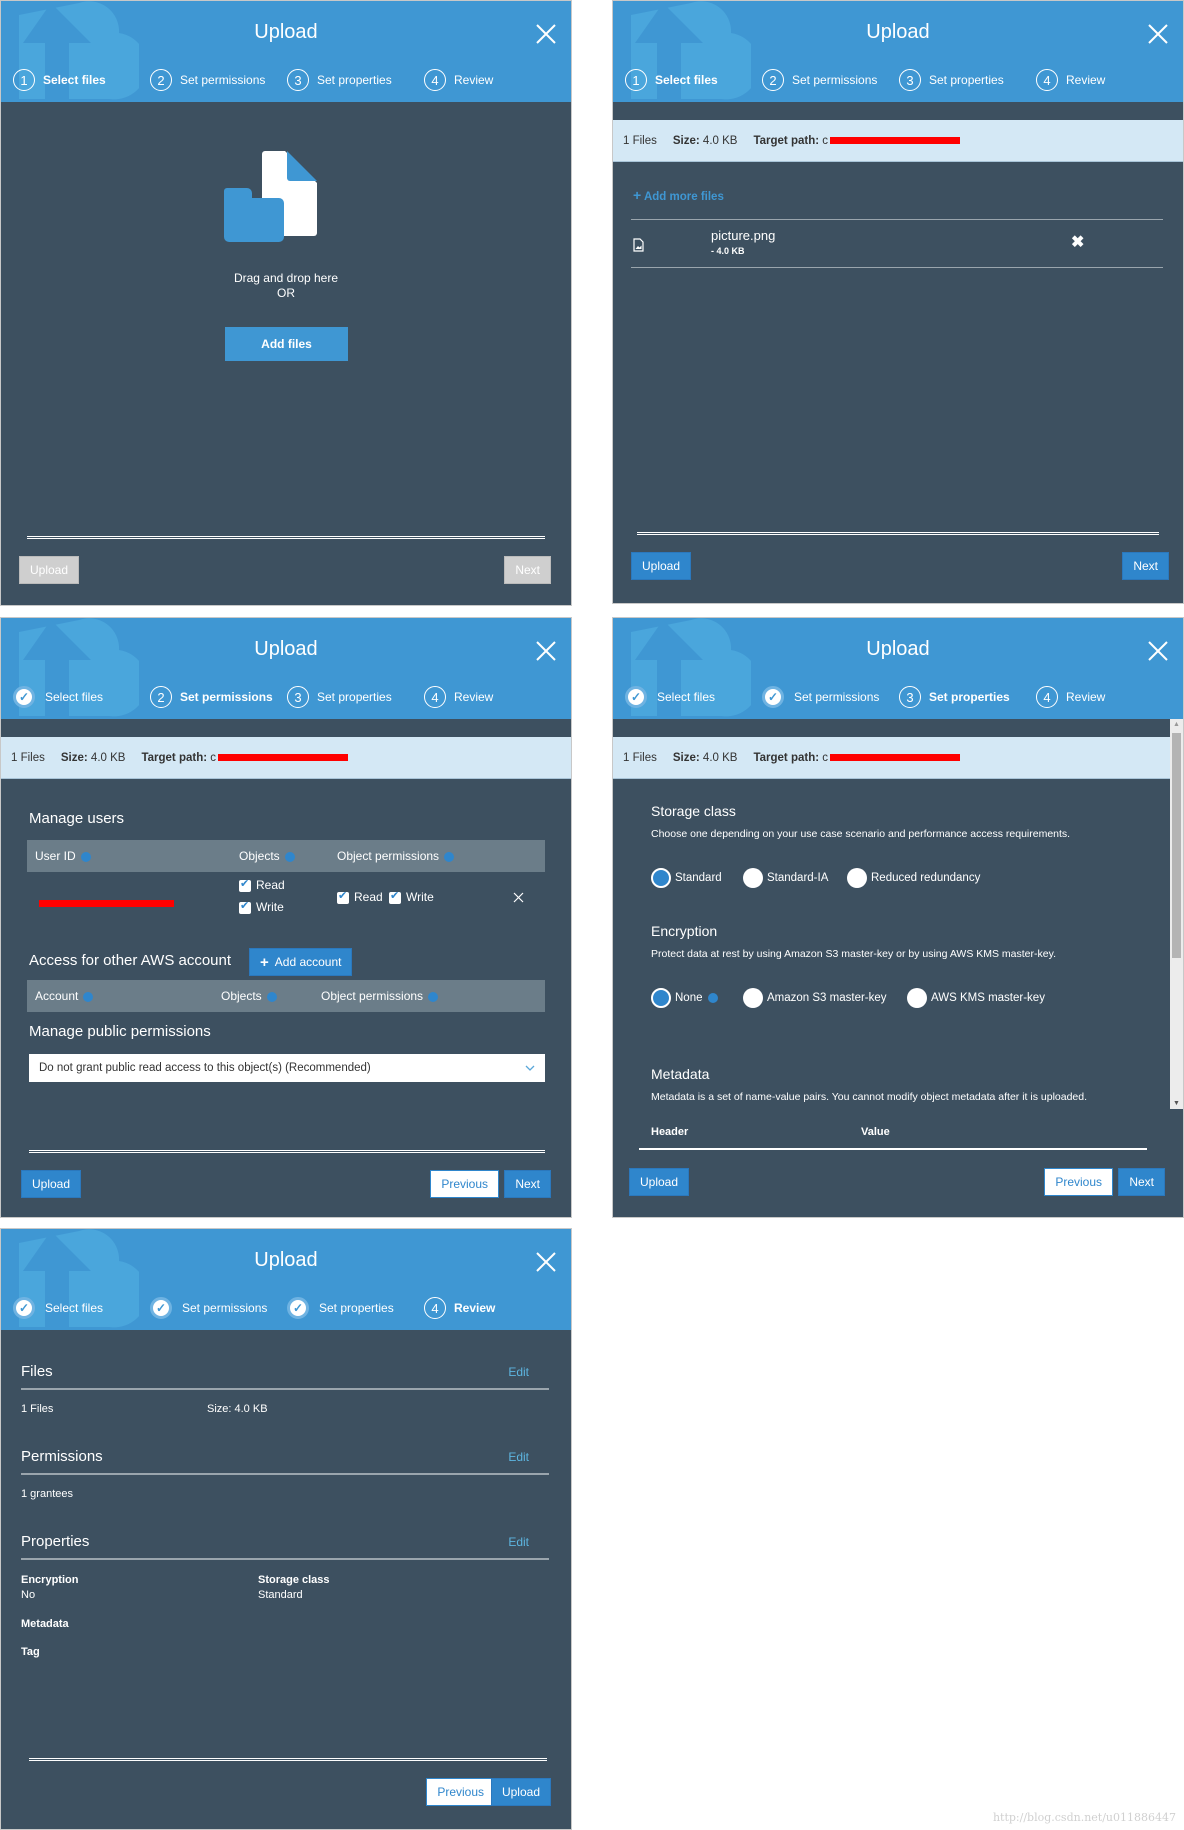 The height and width of the screenshot is (1830, 1184). What do you see at coordinates (55, 1541) in the screenshot?
I see `properties-section-title: Properties` at bounding box center [55, 1541].